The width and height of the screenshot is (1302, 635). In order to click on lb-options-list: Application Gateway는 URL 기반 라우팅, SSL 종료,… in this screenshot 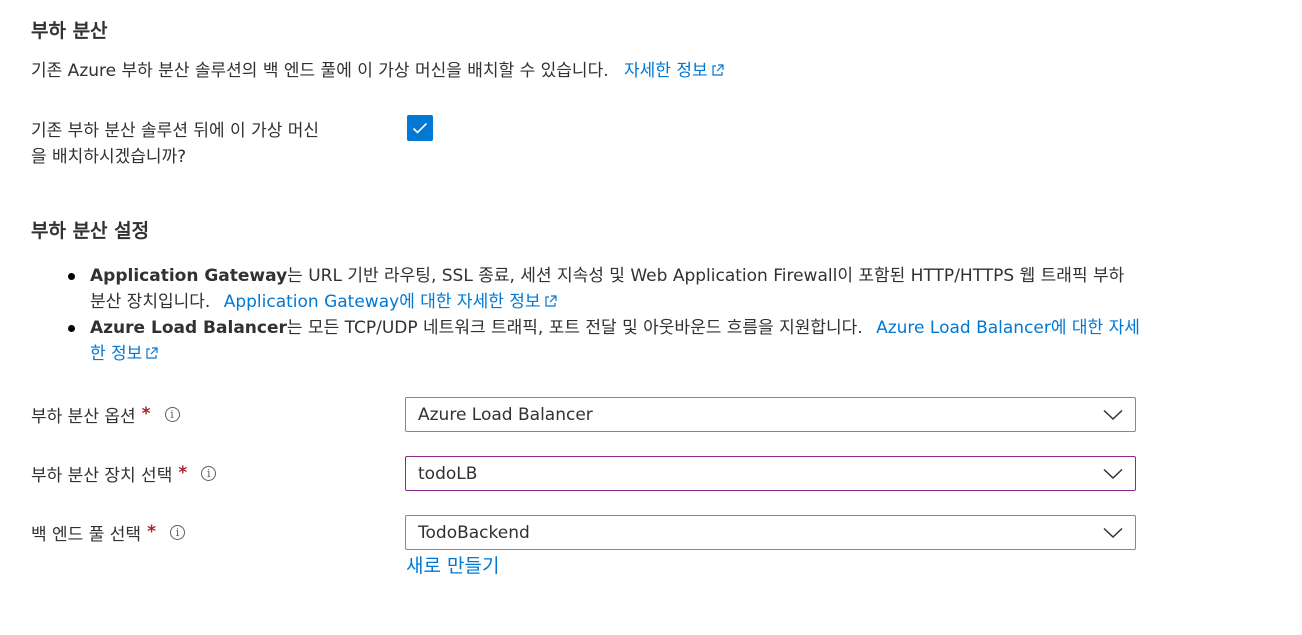, I will do `click(606, 315)`.